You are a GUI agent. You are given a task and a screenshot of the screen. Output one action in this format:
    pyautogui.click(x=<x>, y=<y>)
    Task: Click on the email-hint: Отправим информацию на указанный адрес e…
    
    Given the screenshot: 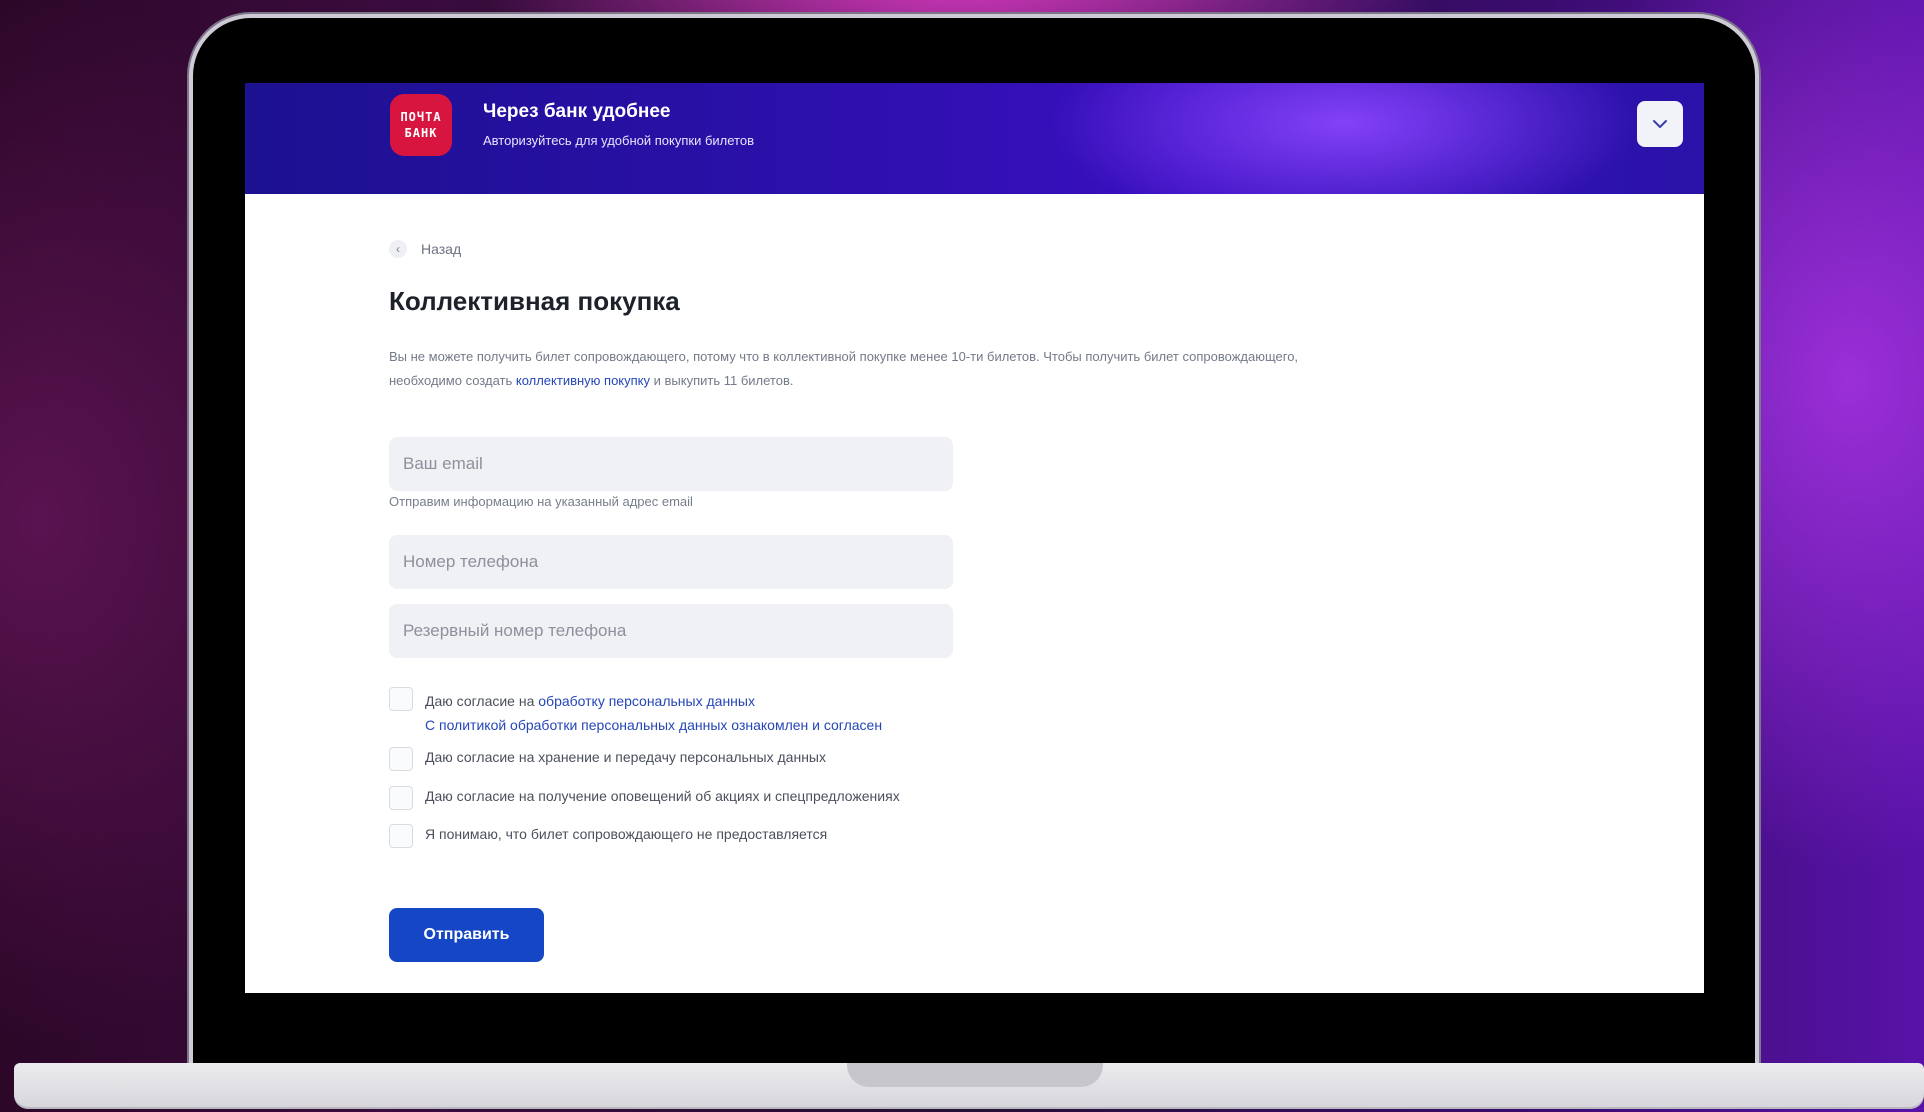 What is the action you would take?
    pyautogui.click(x=541, y=501)
    